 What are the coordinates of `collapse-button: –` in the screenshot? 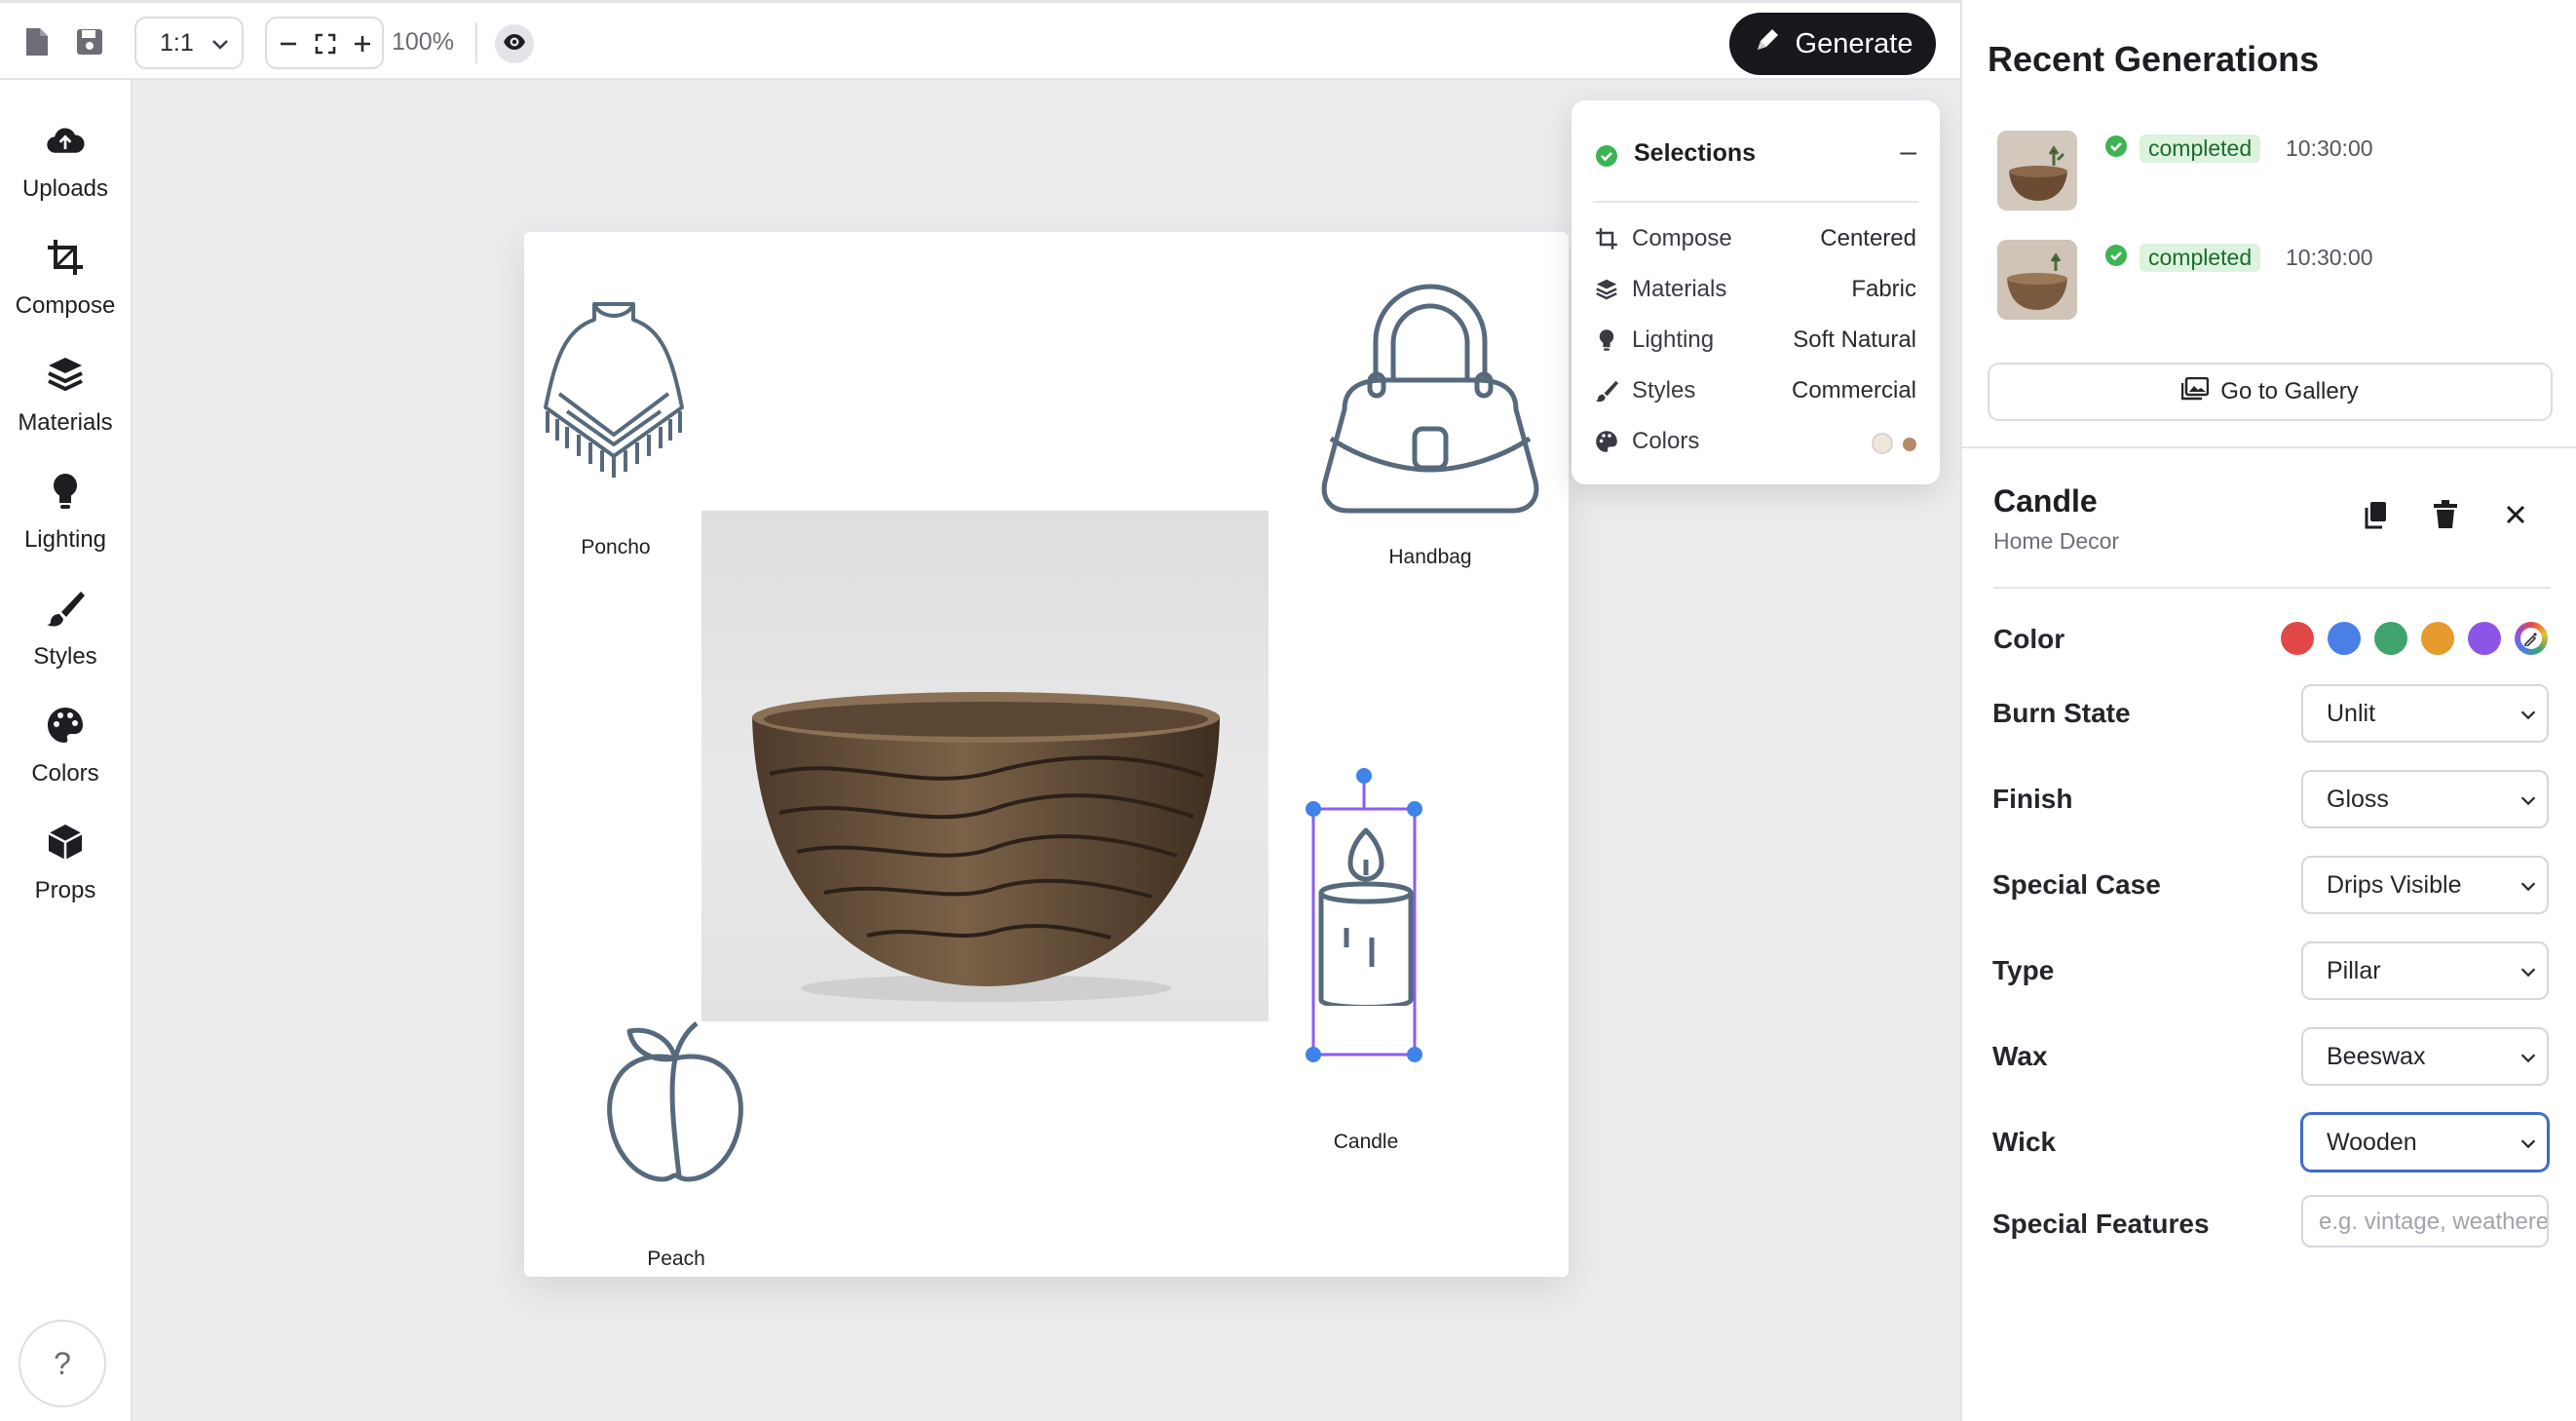 It's located at (1908, 152).